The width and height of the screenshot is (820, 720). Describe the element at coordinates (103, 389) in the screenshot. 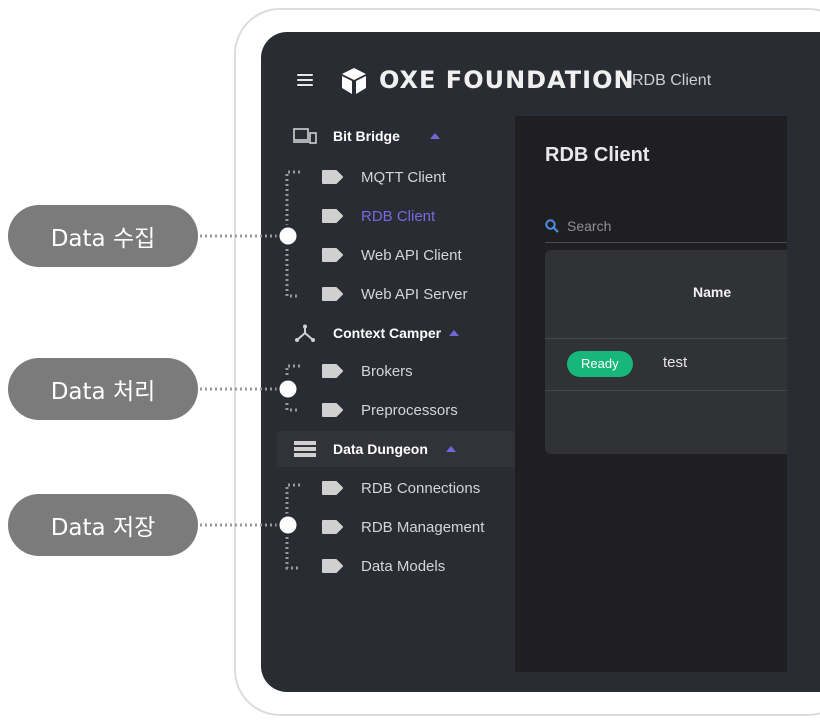

I see `callout-data-processing: Data 처리` at that location.